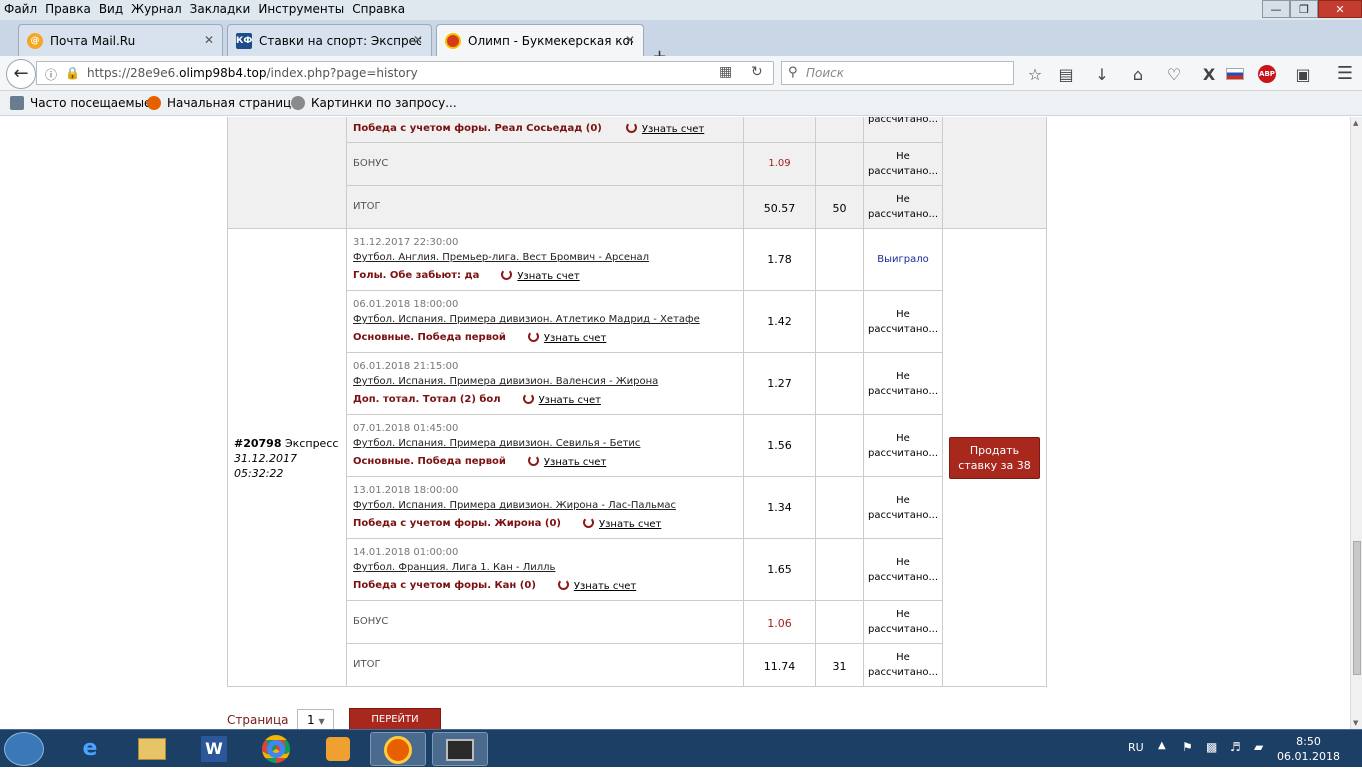  What do you see at coordinates (287, 173) in the screenshot?
I see `coupon-header-cell` at bounding box center [287, 173].